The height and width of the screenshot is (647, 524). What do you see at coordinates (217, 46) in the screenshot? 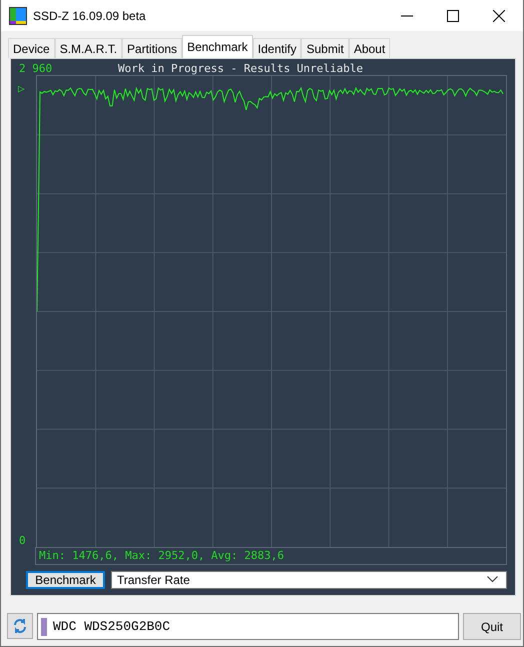
I see `tab: Benchmark` at bounding box center [217, 46].